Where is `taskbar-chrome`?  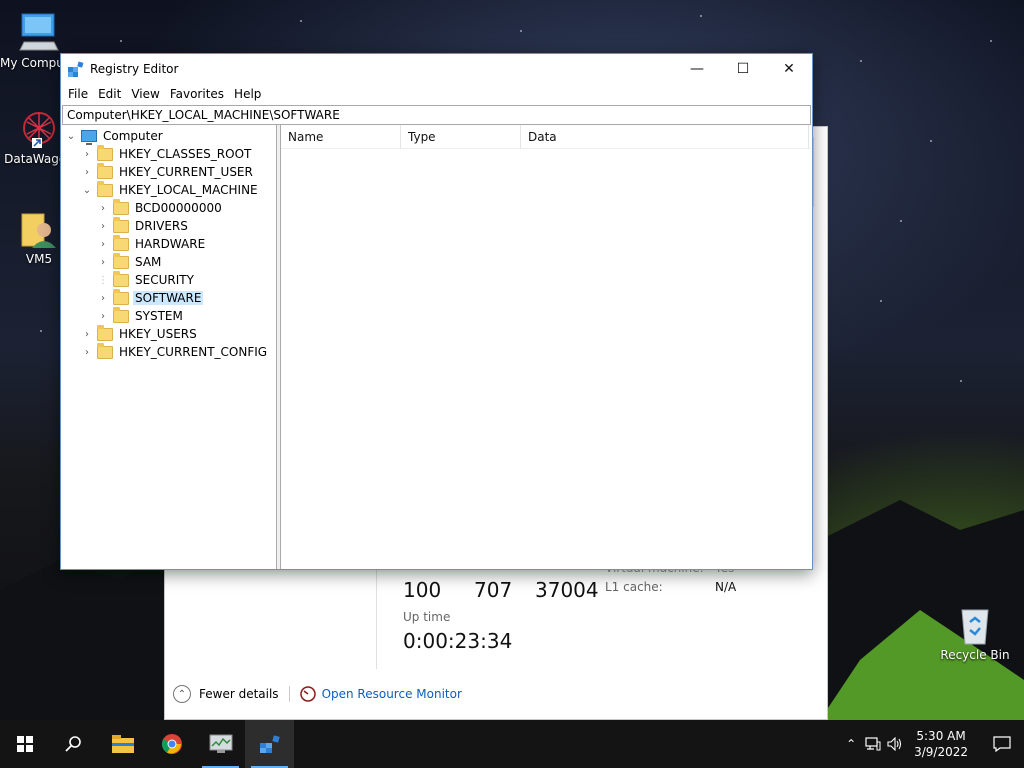 taskbar-chrome is located at coordinates (171, 744).